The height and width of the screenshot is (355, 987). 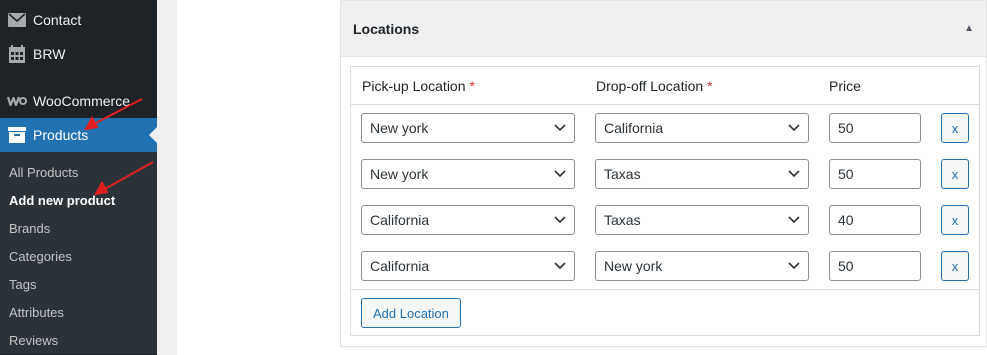 What do you see at coordinates (969, 28) in the screenshot?
I see `collapse-toggle-icon: ▲` at bounding box center [969, 28].